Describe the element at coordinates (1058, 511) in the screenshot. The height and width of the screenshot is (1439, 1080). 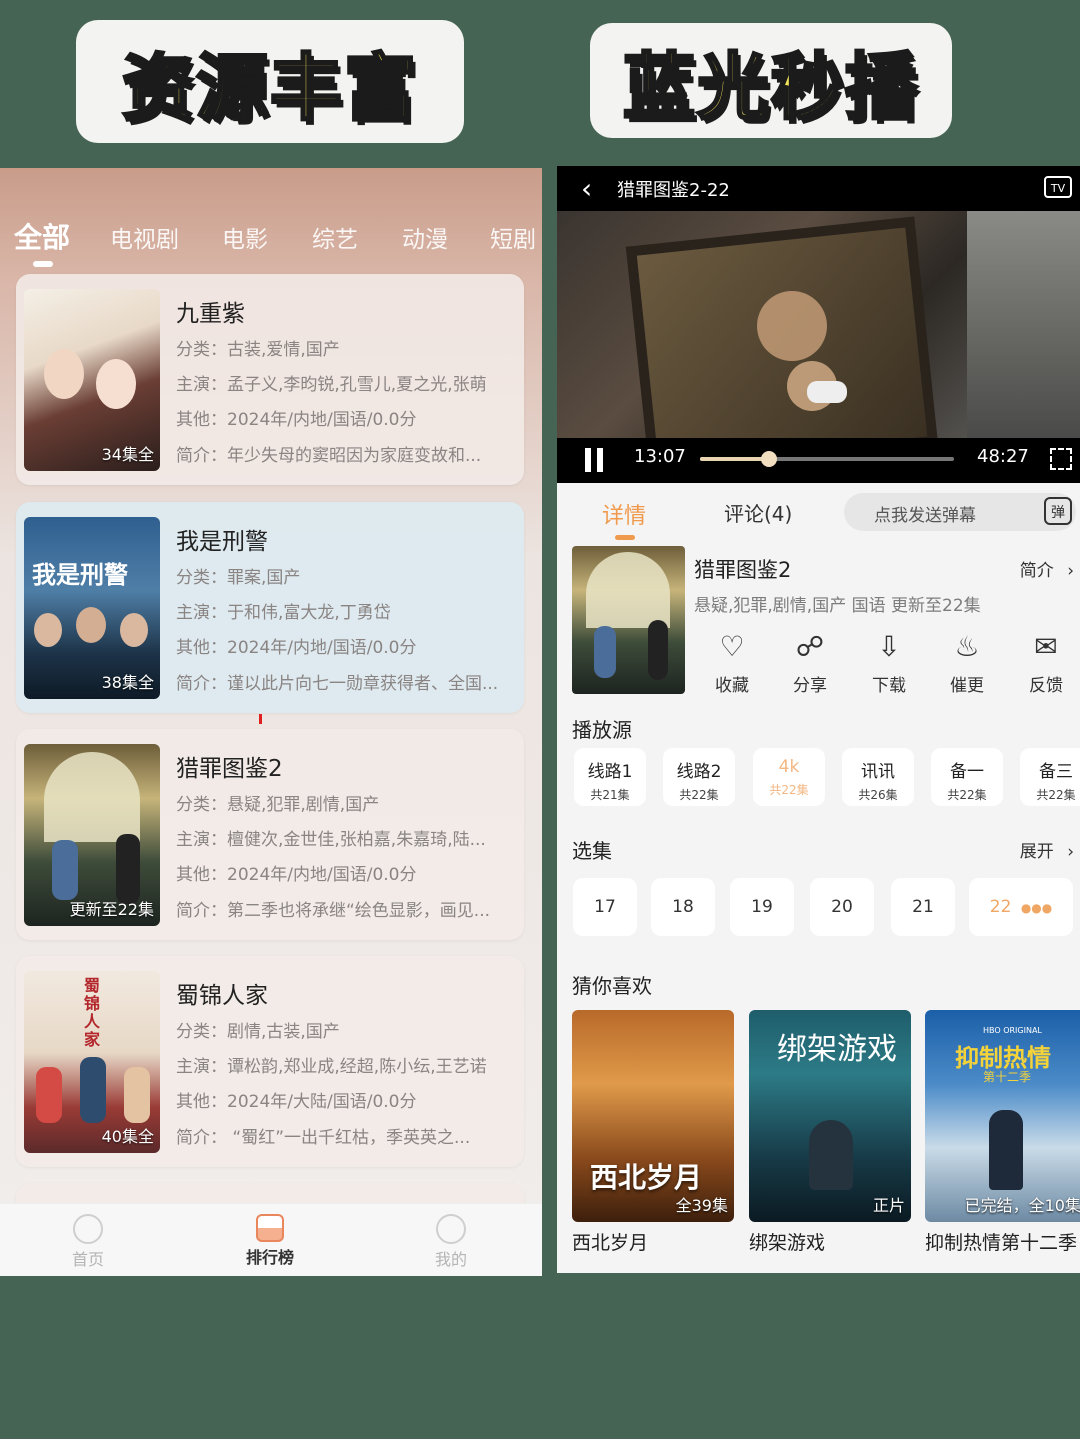
I see `danmaku-icon: 弹` at that location.